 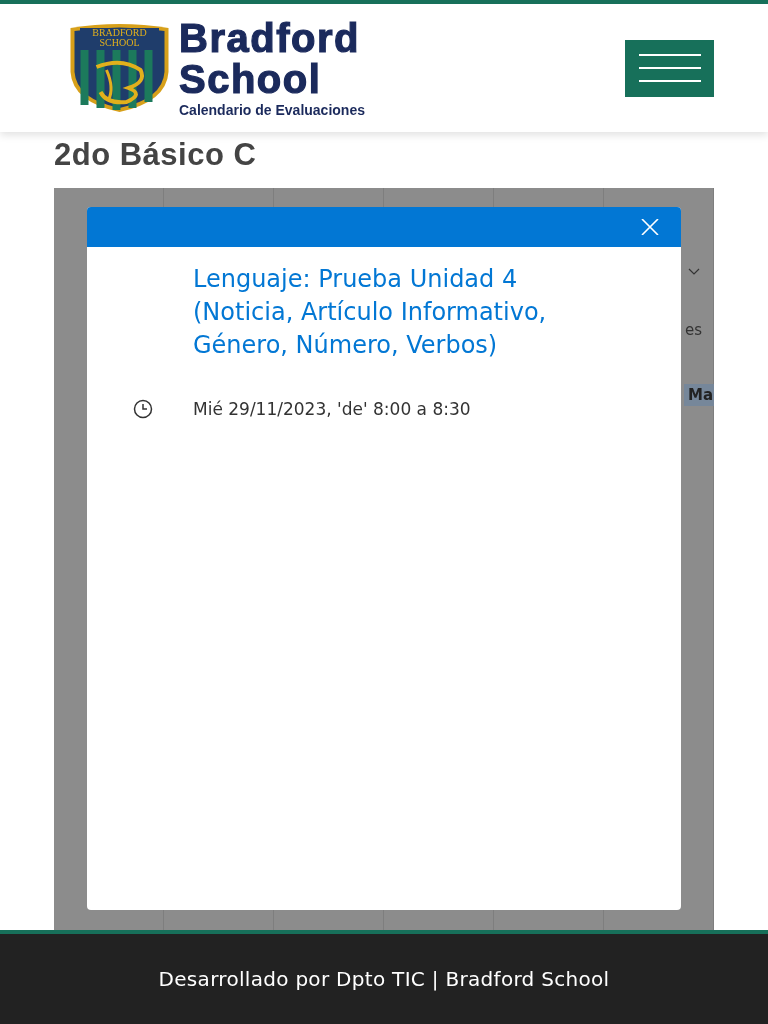 I want to click on page-title: 2do Básico C, so click(x=156, y=155).